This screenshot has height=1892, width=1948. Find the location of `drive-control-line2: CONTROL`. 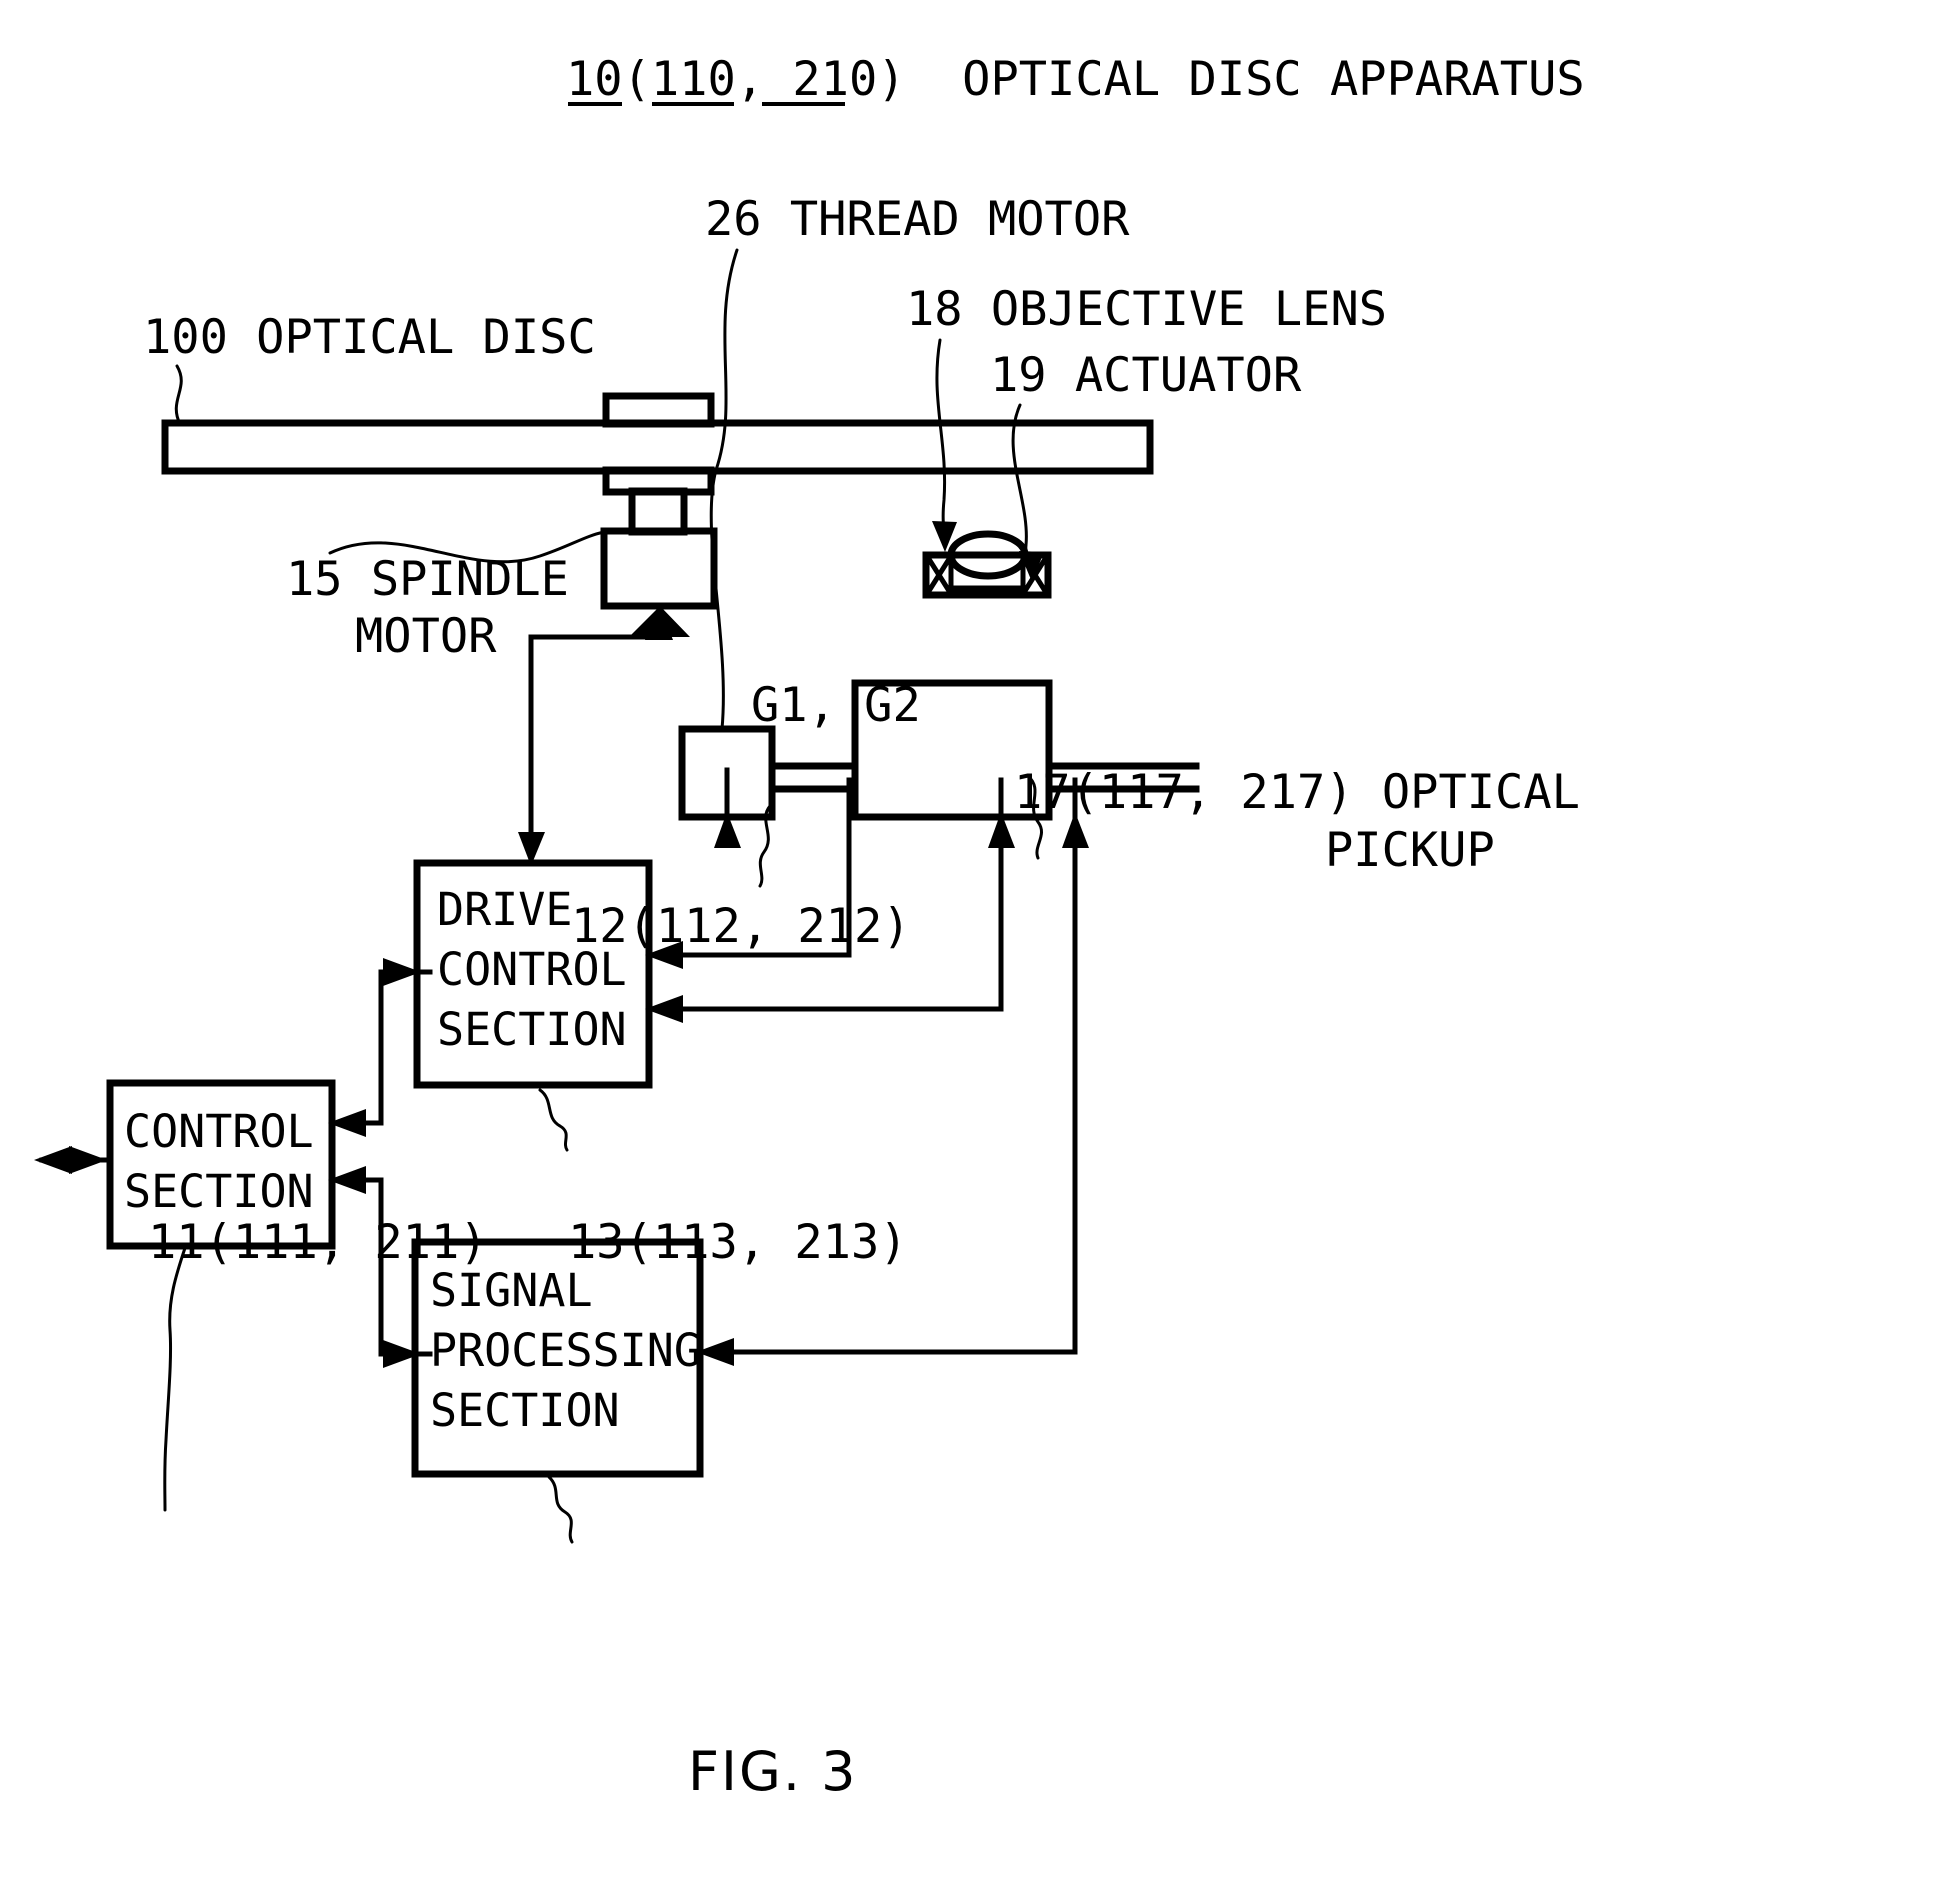

drive-control-line2: CONTROL is located at coordinates (532, 969).